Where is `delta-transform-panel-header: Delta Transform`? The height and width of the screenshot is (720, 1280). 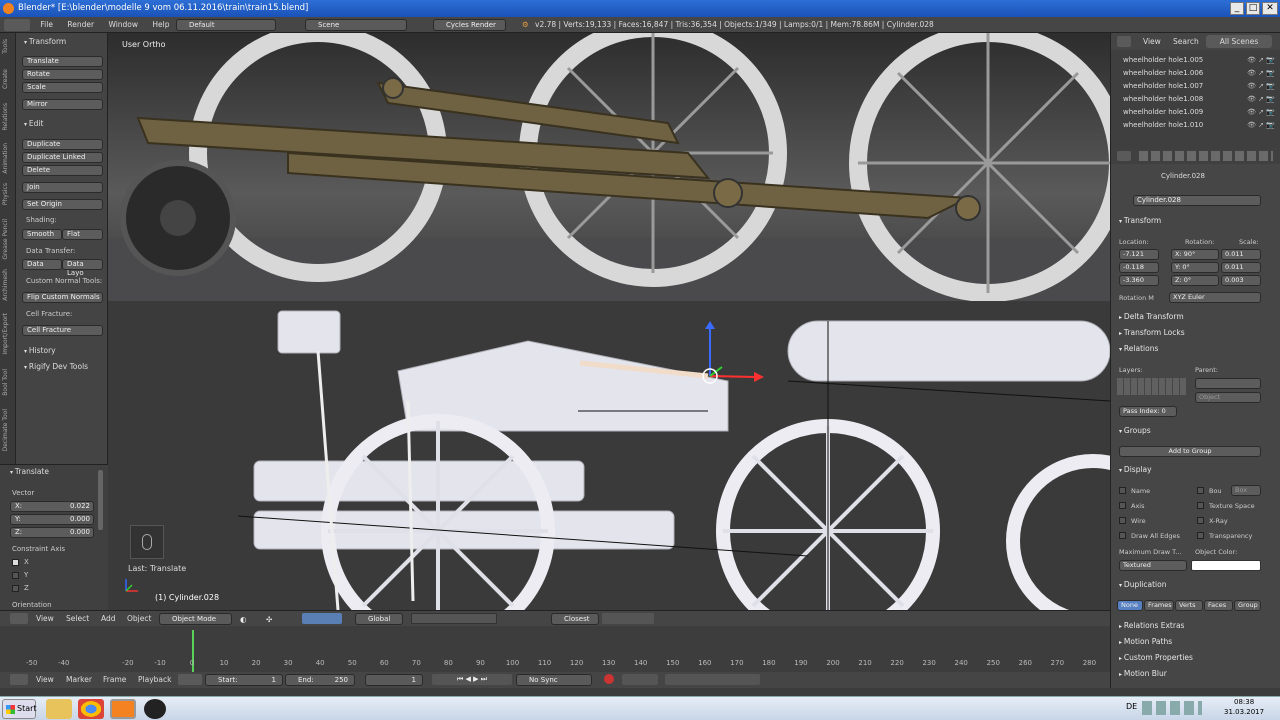
delta-transform-panel-header: Delta Transform is located at coordinates (1151, 316).